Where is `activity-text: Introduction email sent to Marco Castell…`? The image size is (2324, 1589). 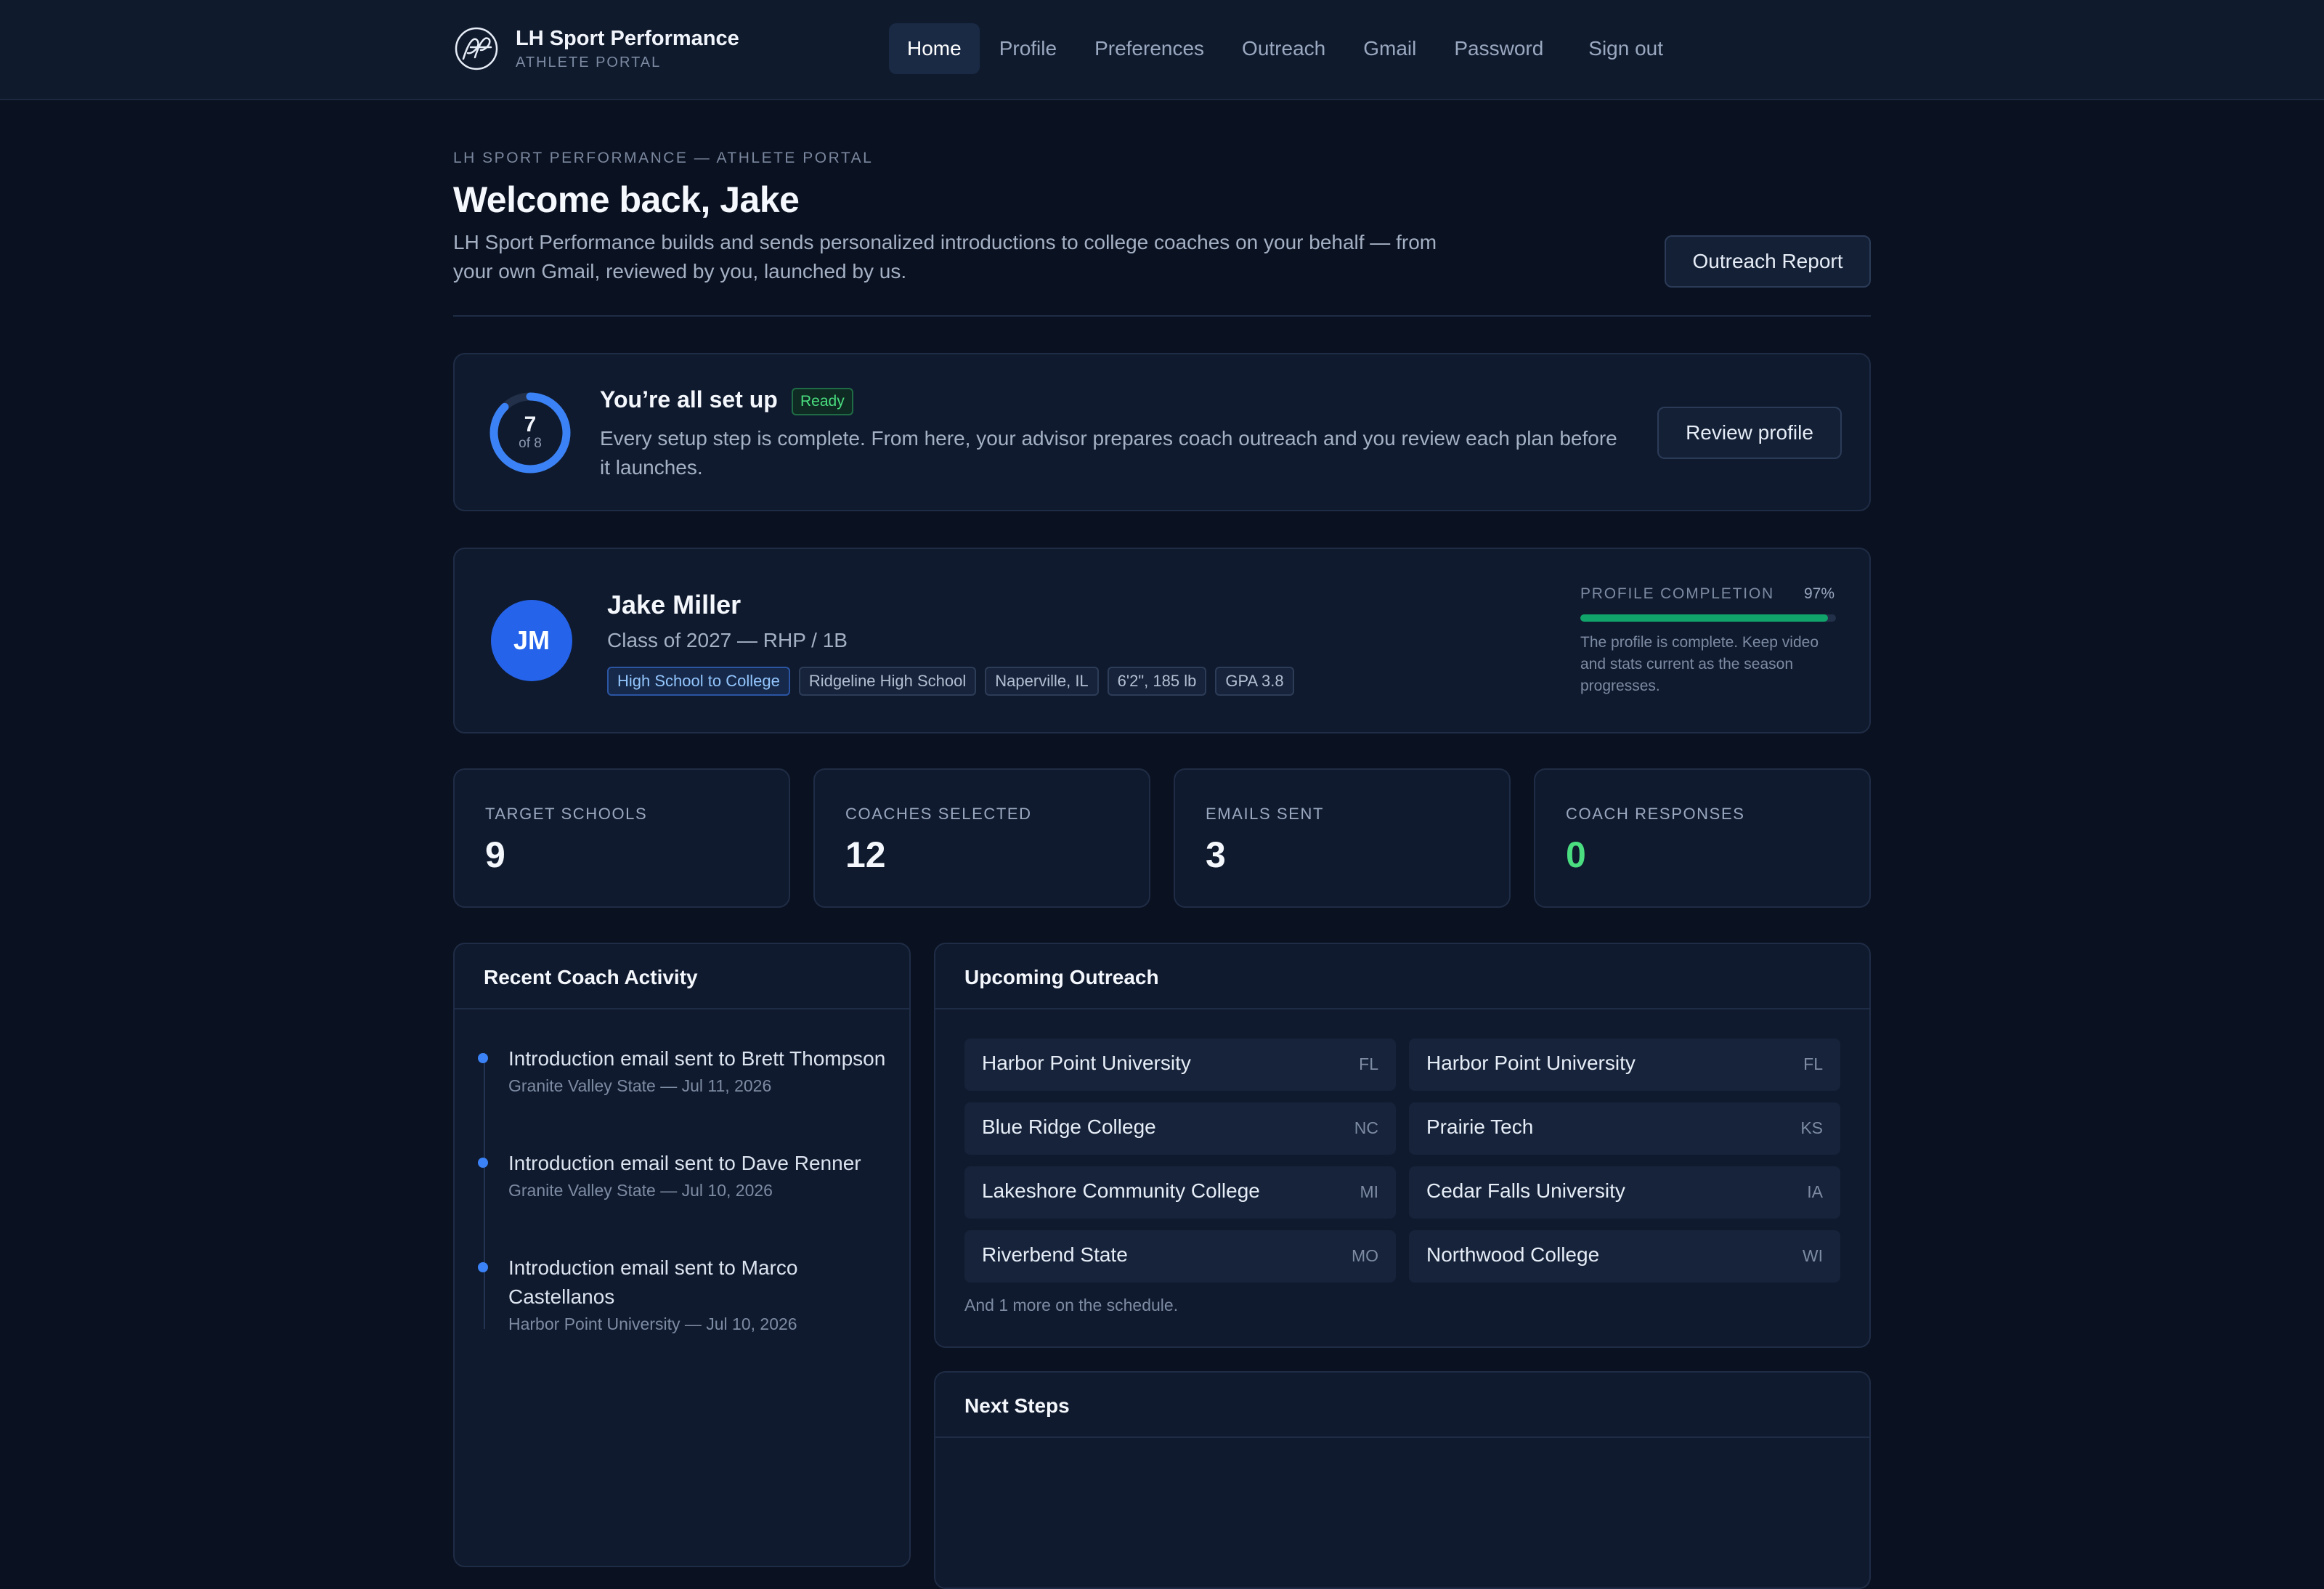 activity-text: Introduction email sent to Marco Castell… is located at coordinates (653, 1282).